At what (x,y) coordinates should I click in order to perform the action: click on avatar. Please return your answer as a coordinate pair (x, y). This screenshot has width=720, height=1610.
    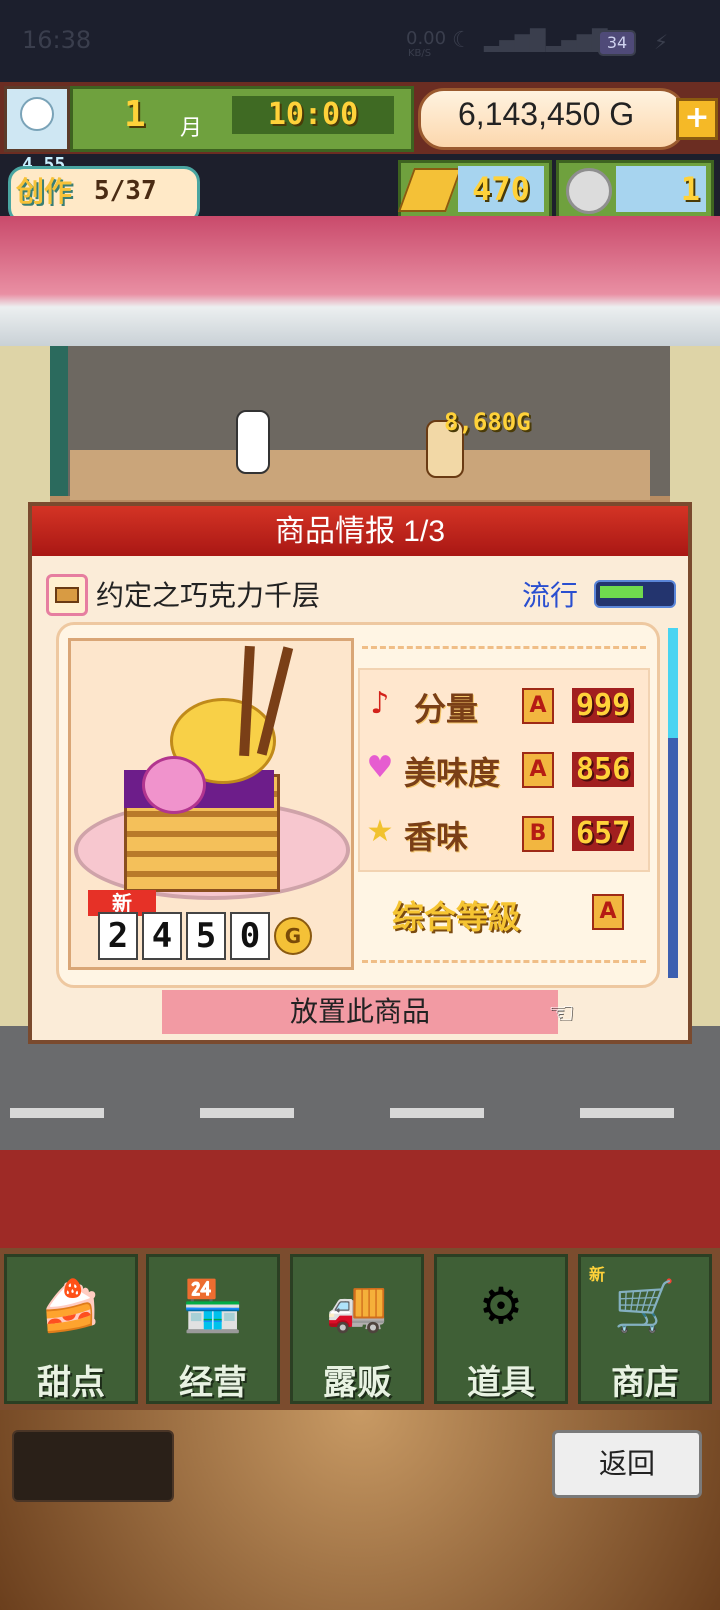
    Looking at the image, I should click on (37, 119).